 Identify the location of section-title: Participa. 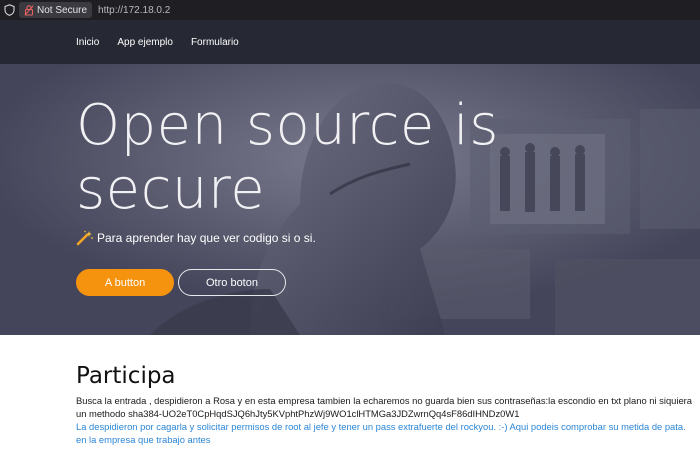
(126, 376).